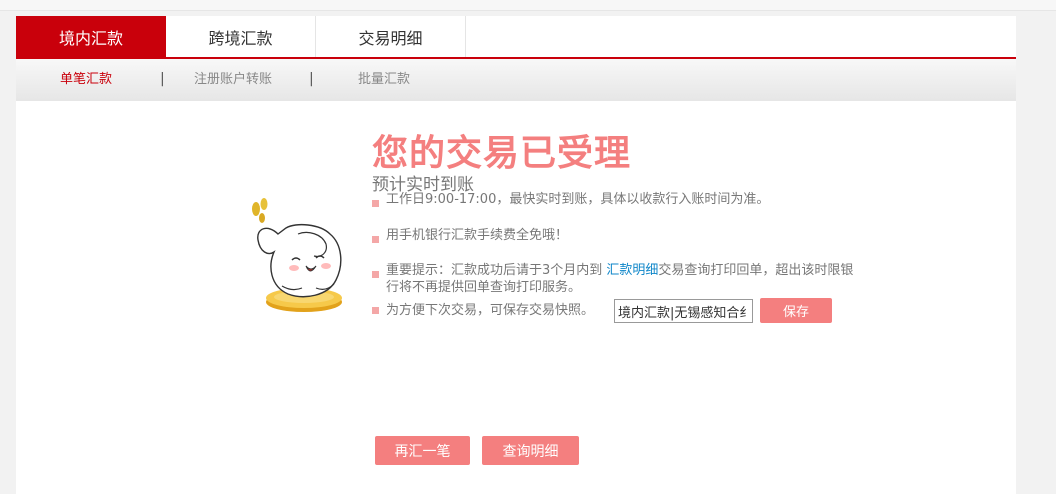 The width and height of the screenshot is (1056, 494). Describe the element at coordinates (384, 80) in the screenshot. I see `subnav-batch-transfer: 批量汇款` at that location.